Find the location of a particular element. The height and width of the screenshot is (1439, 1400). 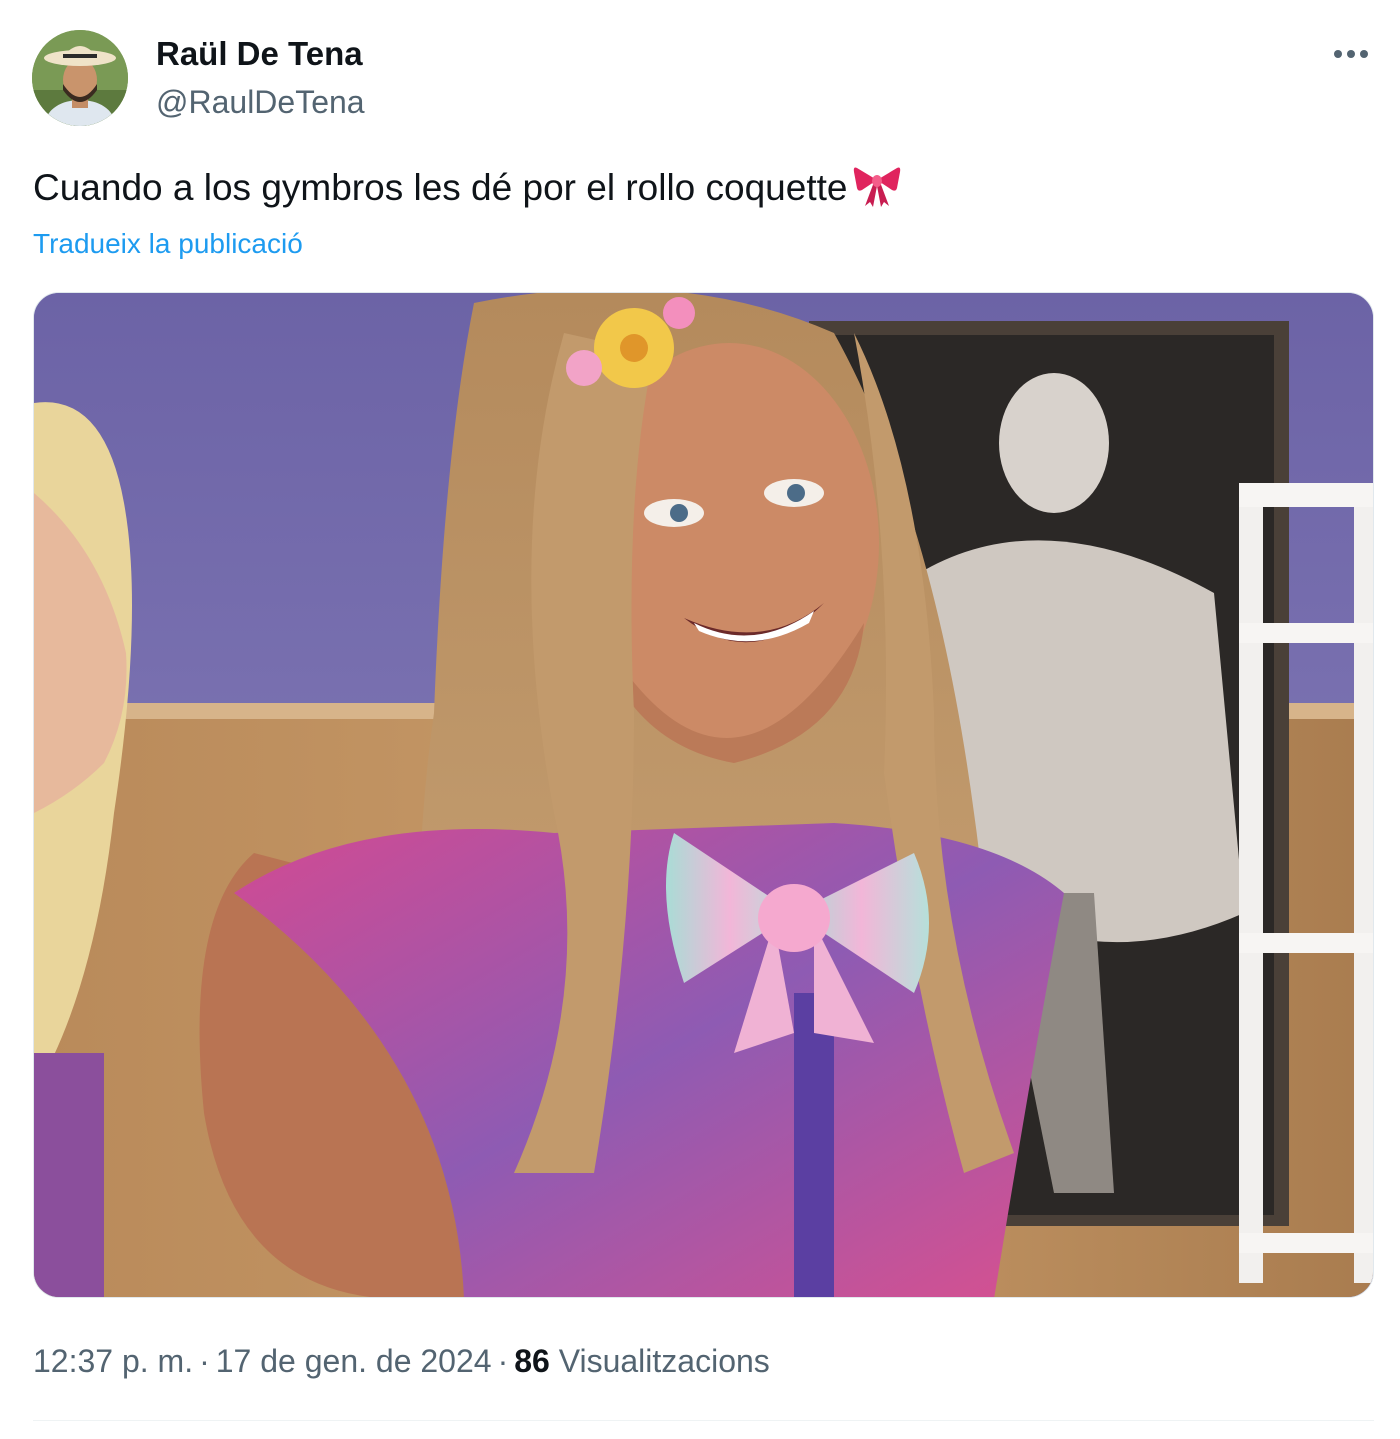

more-options-button is located at coordinates (1351, 54).